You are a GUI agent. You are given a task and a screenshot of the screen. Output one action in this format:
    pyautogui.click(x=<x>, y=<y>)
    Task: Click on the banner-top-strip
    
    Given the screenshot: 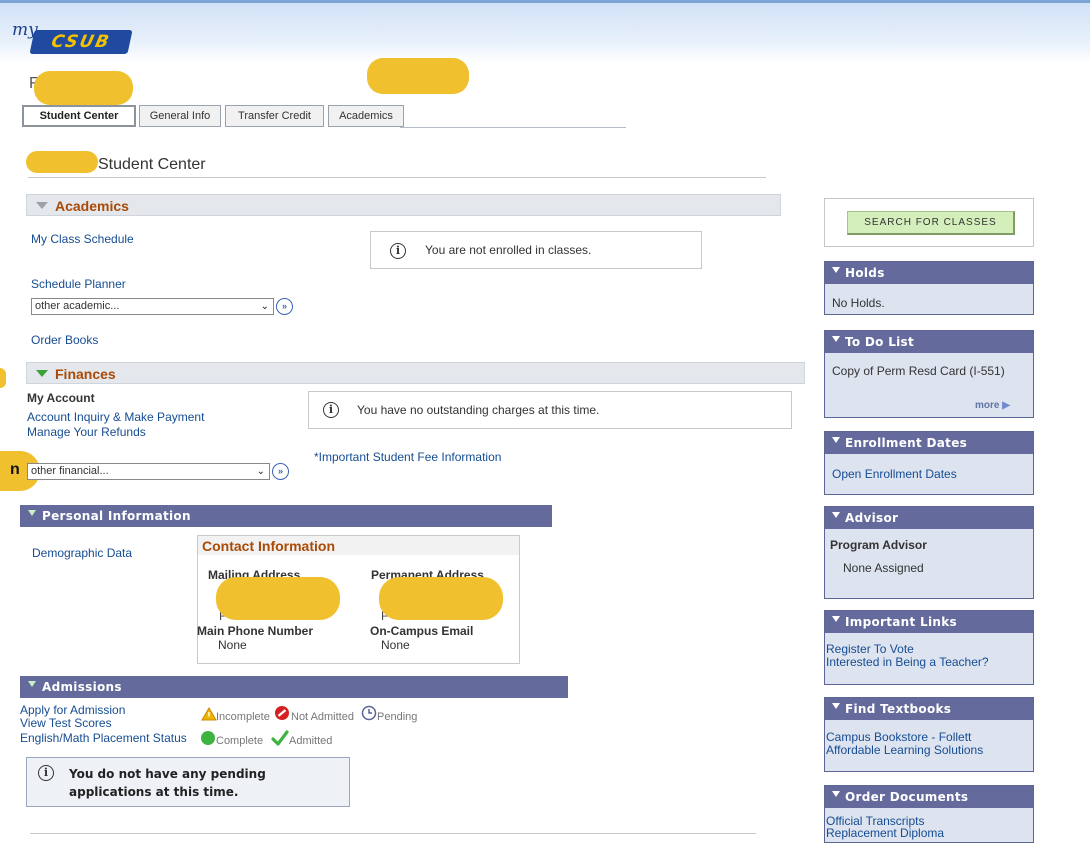 What is the action you would take?
    pyautogui.click(x=545, y=1)
    